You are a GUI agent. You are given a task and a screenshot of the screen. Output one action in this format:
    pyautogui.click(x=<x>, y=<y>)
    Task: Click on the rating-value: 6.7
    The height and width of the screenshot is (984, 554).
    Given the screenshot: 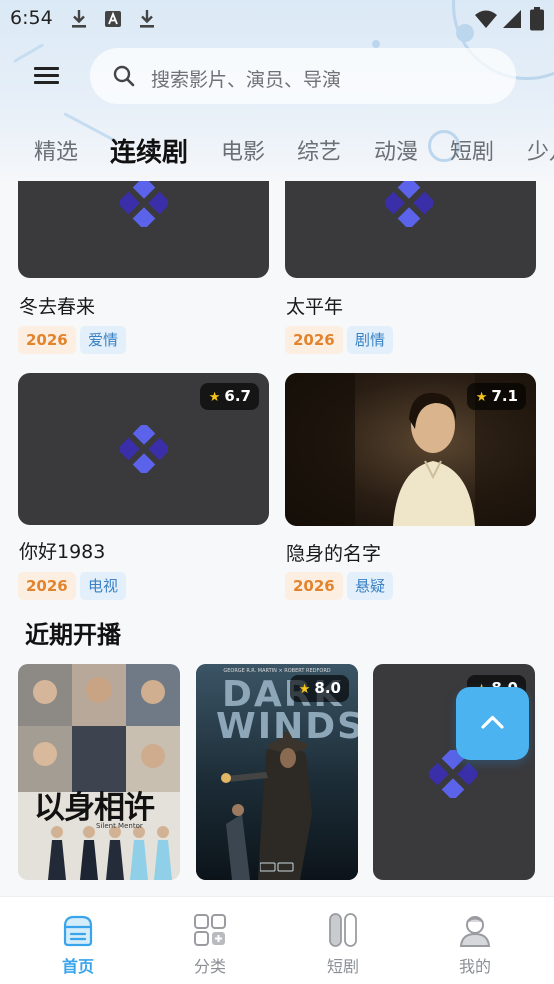 What is the action you would take?
    pyautogui.click(x=237, y=396)
    